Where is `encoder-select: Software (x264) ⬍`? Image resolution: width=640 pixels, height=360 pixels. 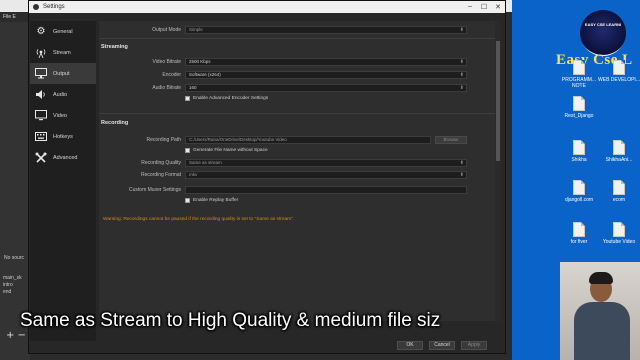 encoder-select: Software (x264) ⬍ is located at coordinates (326, 75).